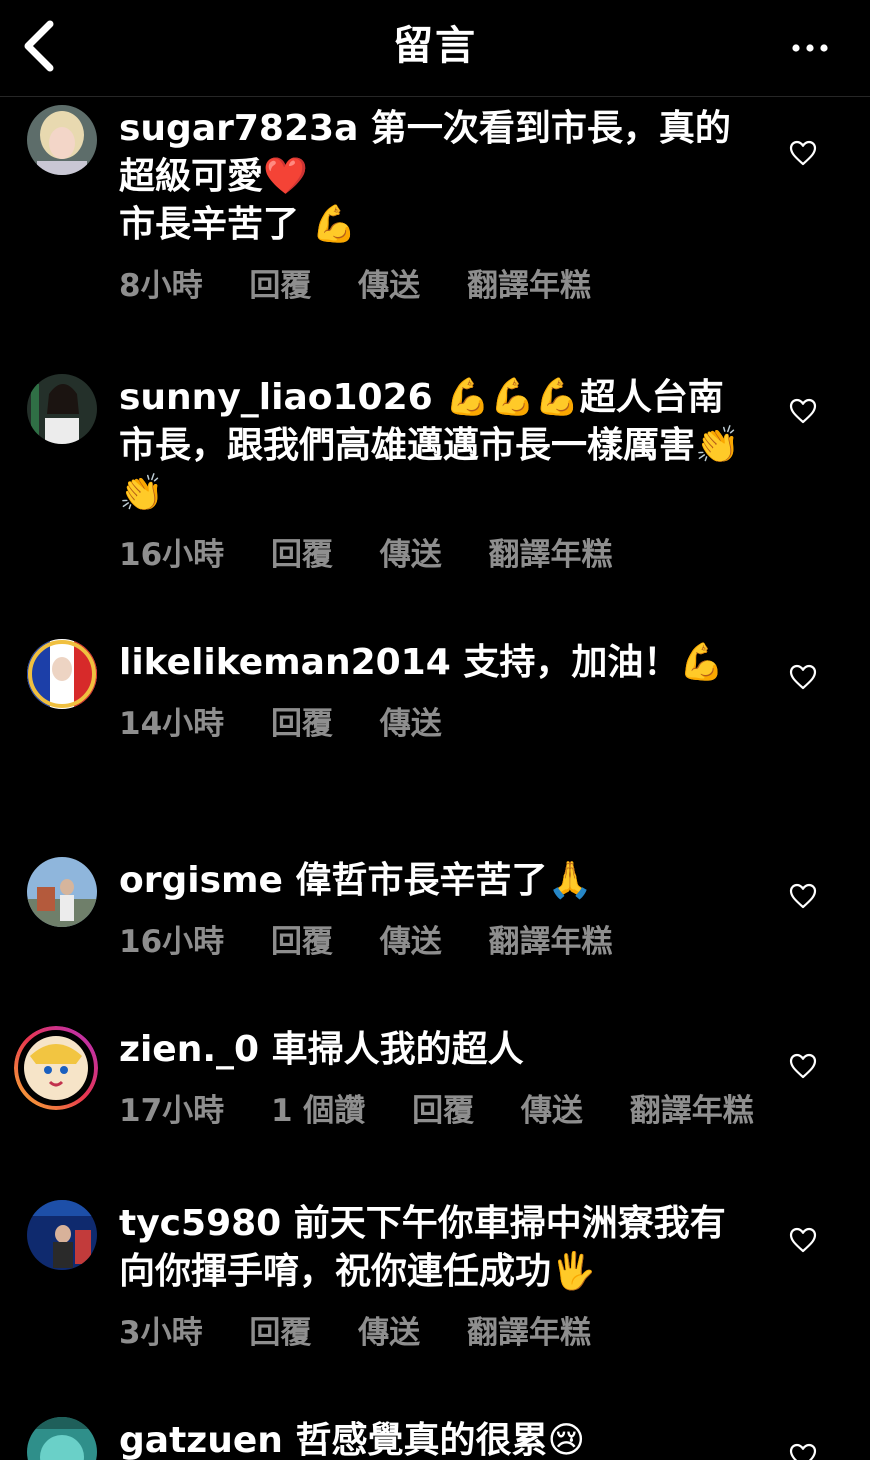 The image size is (870, 1460). I want to click on header-bar: 留言, so click(435, 48).